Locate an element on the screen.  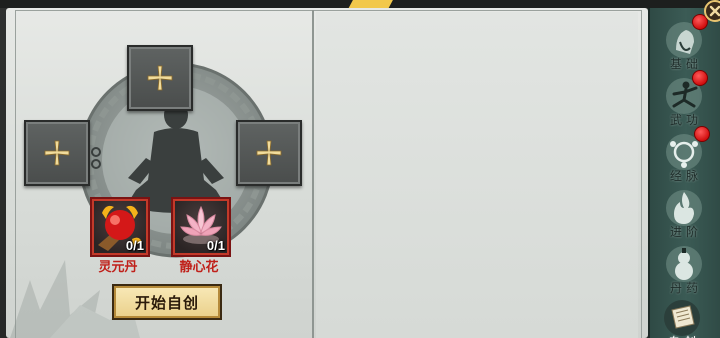
sidebar-item-label: 进阶 is located at coordinates (685, 232).